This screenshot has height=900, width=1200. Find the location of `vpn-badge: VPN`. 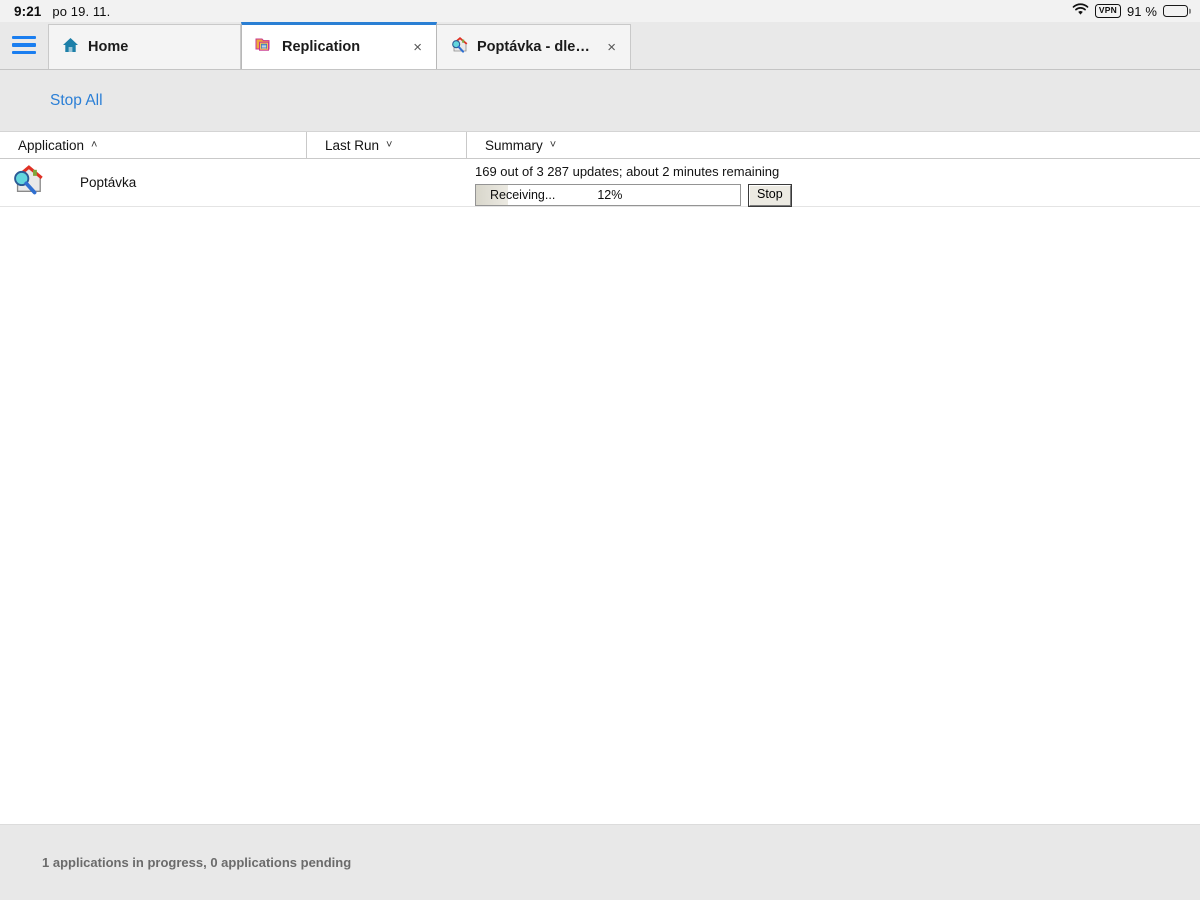

vpn-badge: VPN is located at coordinates (1107, 11).